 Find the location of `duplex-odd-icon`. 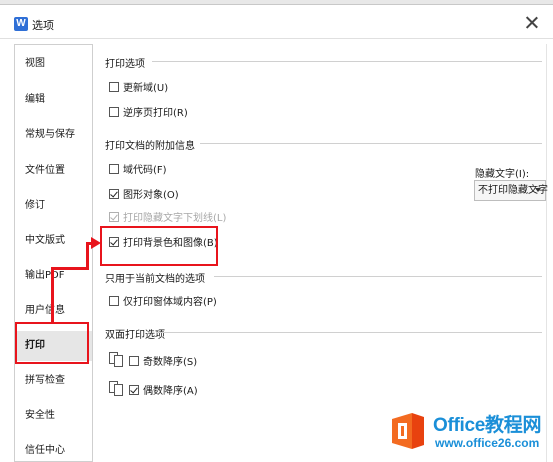

duplex-odd-icon is located at coordinates (116, 360).